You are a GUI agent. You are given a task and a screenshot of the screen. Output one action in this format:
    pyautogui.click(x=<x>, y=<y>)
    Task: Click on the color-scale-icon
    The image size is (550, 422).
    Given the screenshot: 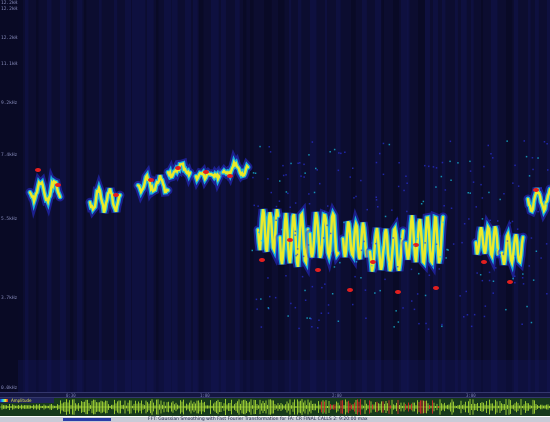 What is the action you would take?
    pyautogui.click(x=4, y=400)
    